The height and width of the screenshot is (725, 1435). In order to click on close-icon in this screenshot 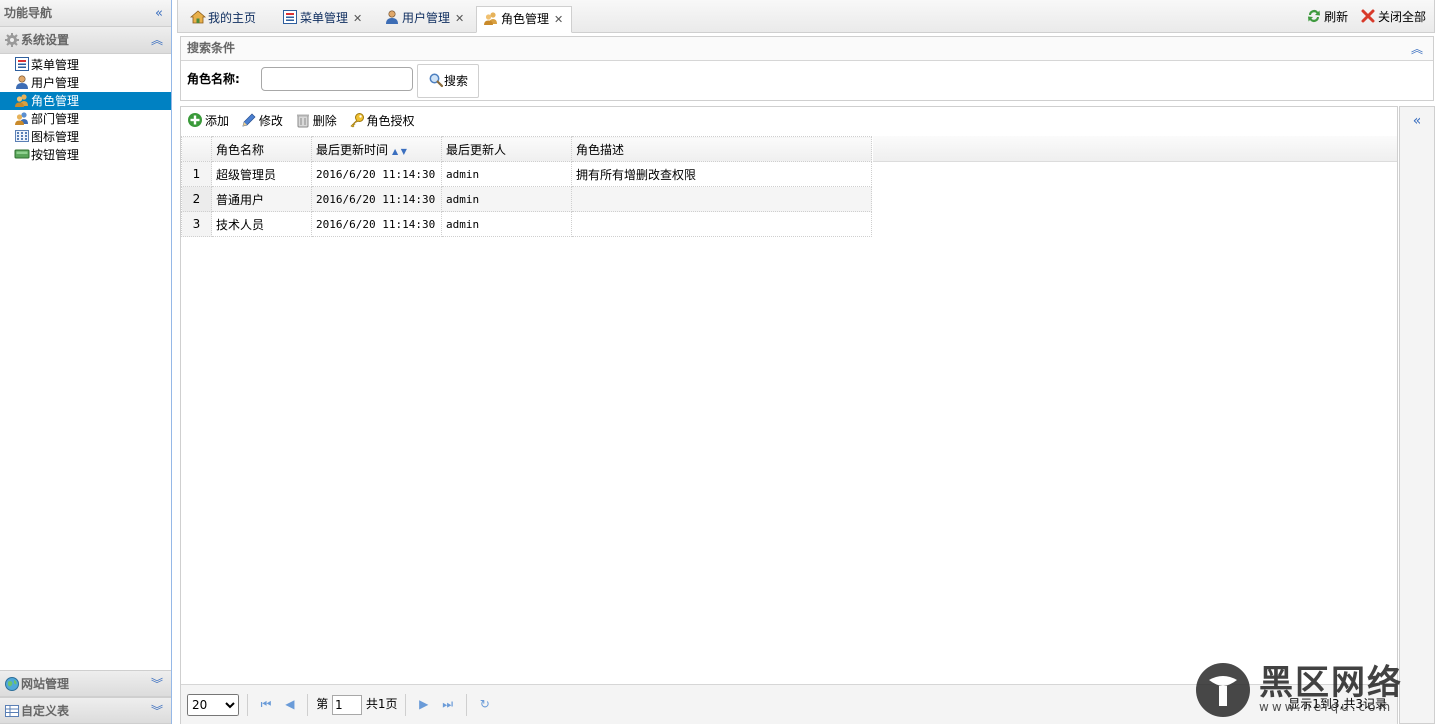, I will do `click(1368, 16)`.